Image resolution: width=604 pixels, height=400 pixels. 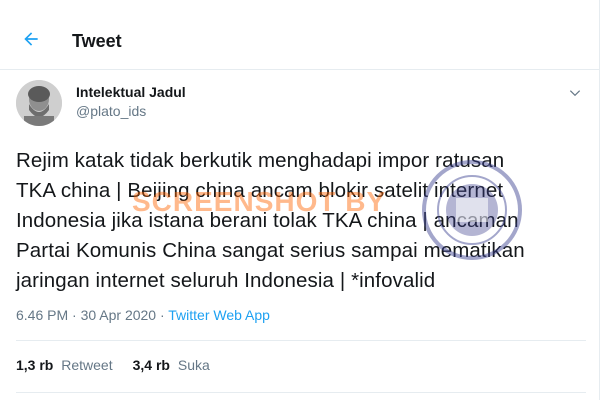 I want to click on back-button, so click(x=31, y=39).